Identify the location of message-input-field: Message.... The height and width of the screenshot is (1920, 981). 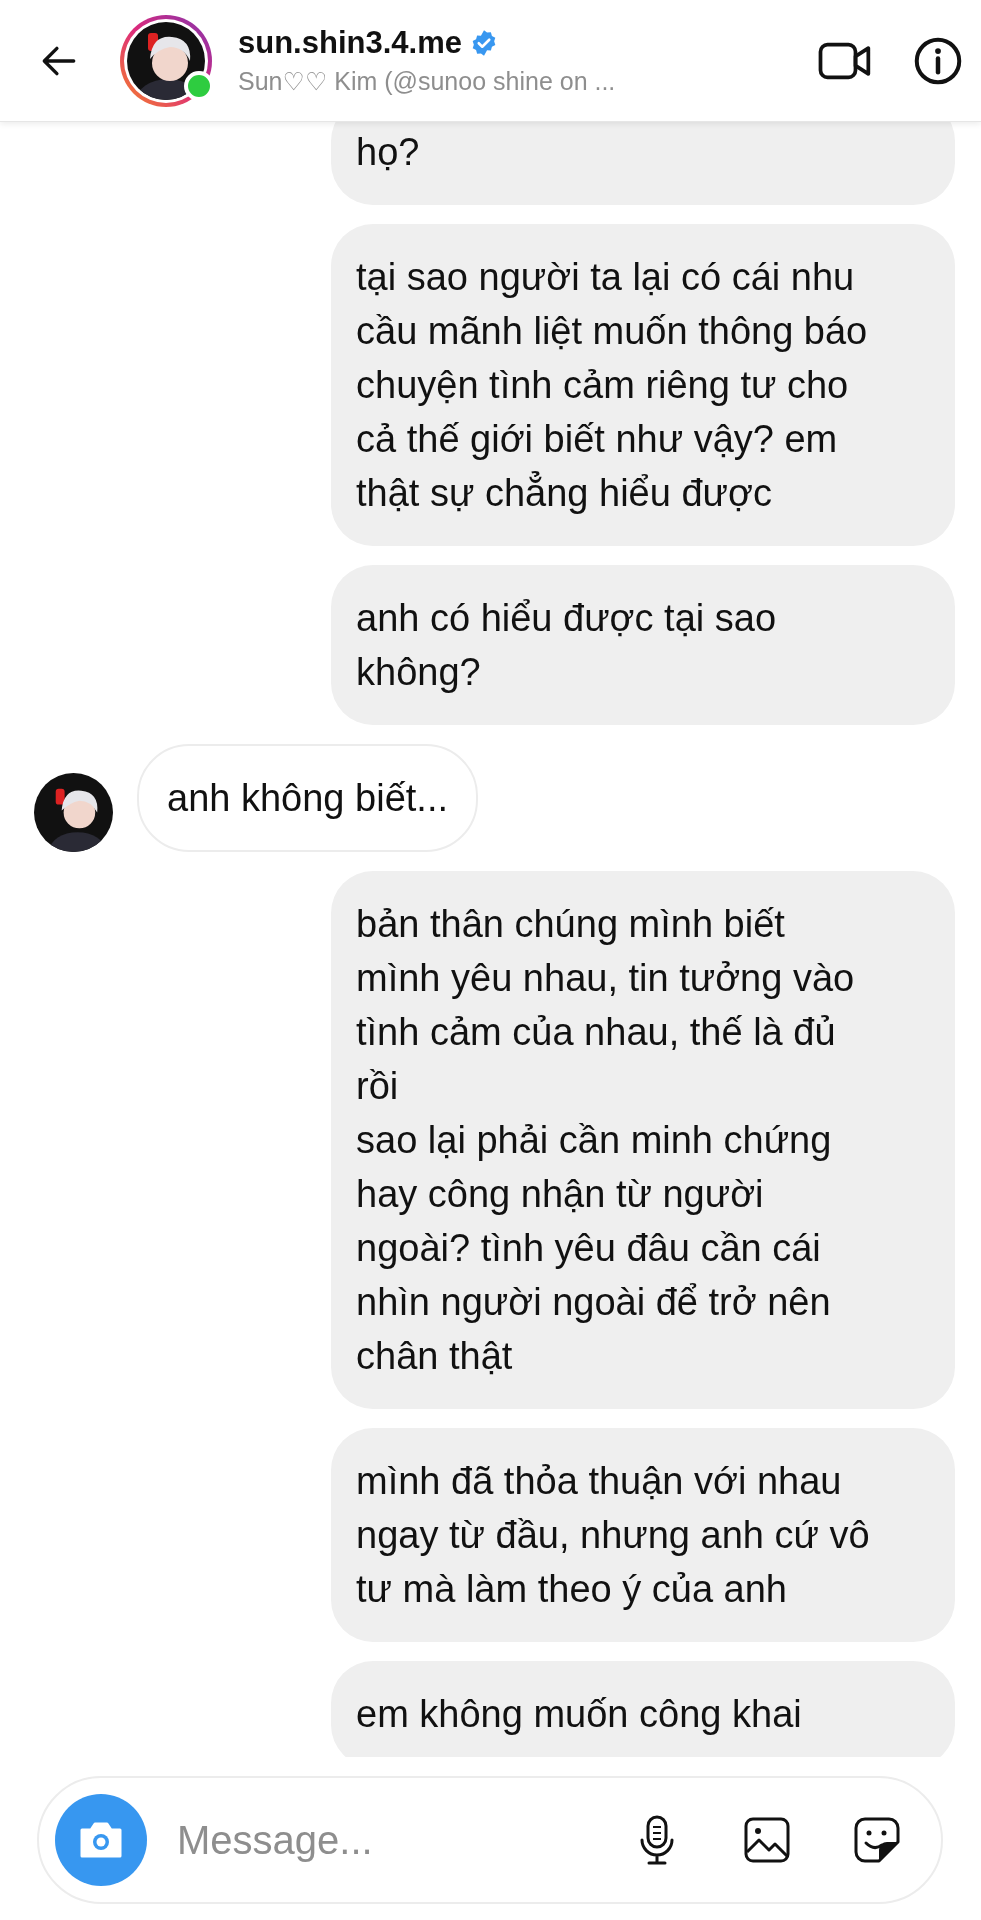
(490, 1840).